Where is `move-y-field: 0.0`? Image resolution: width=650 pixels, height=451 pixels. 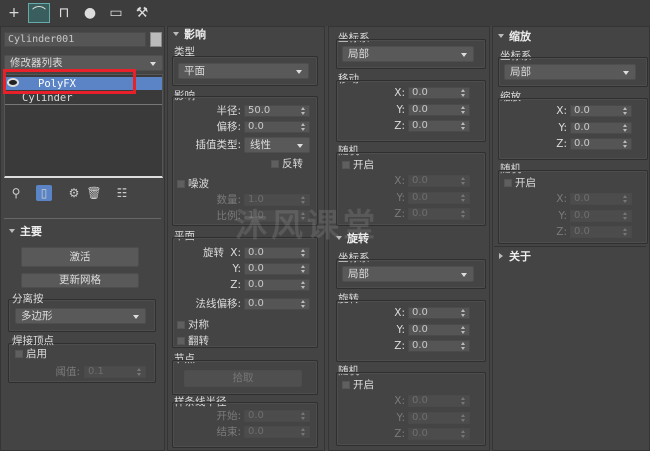 move-y-field: 0.0 is located at coordinates (439, 109).